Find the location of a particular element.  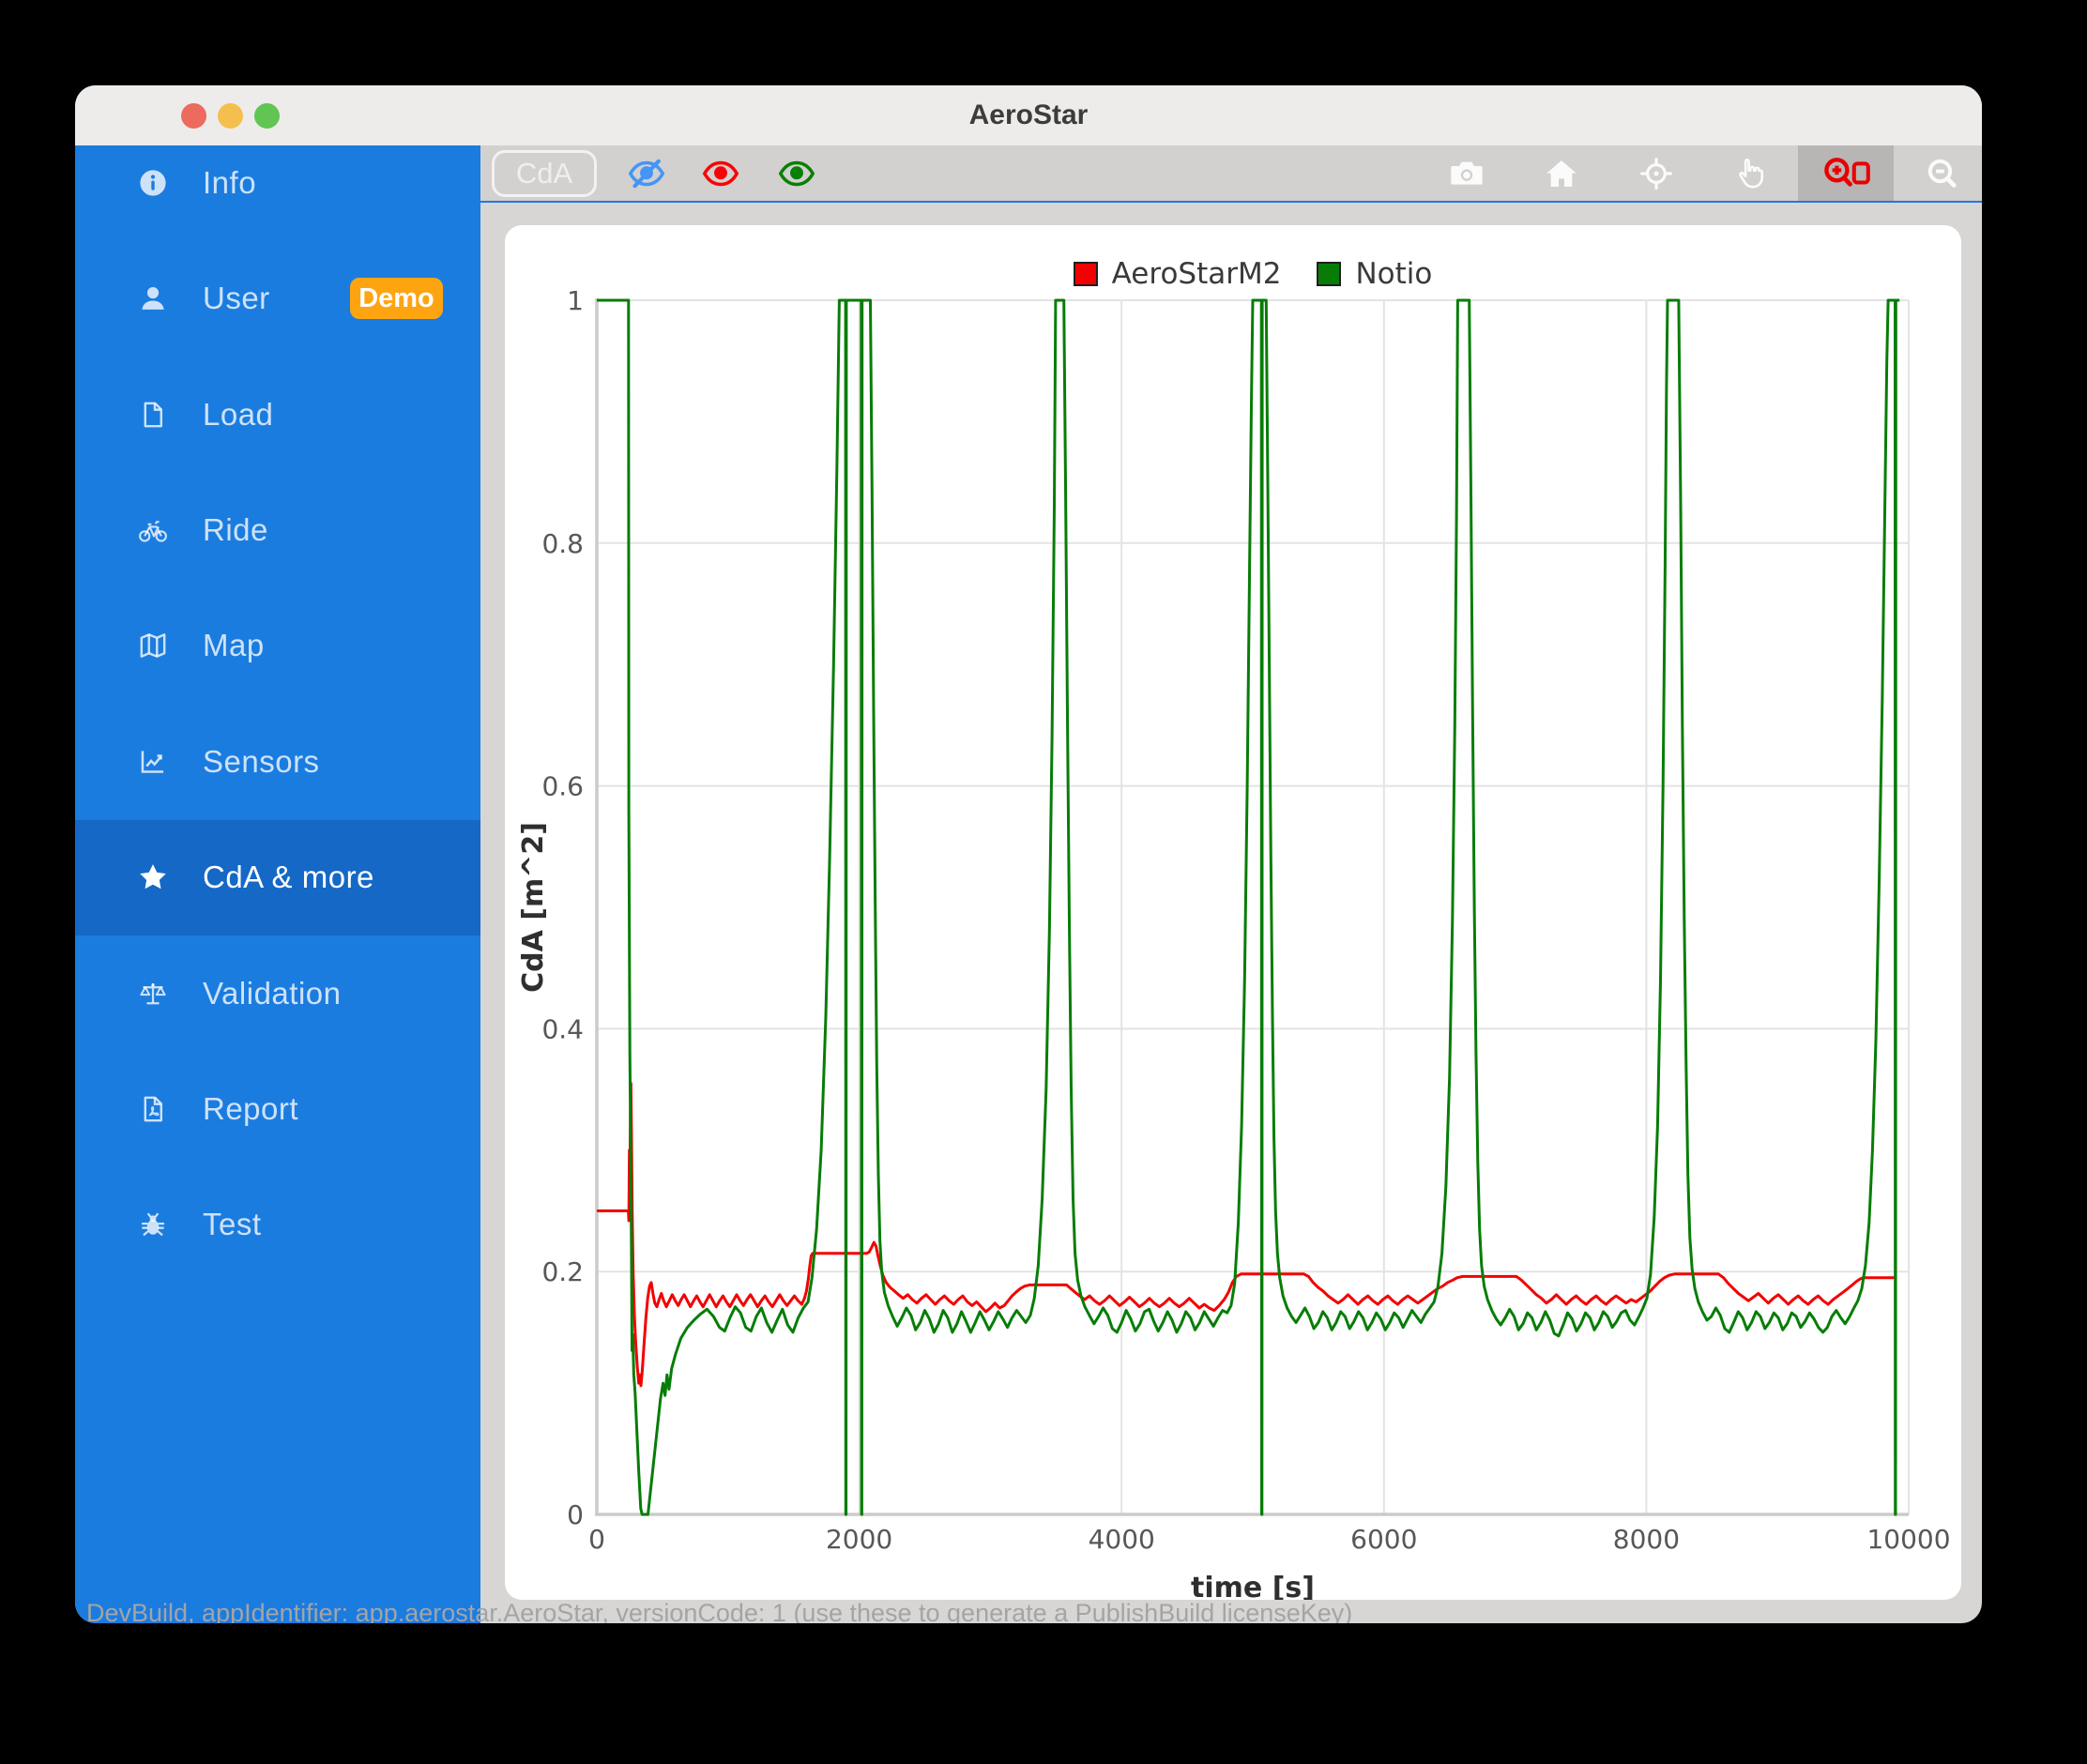

select-tool-button is located at coordinates (1751, 173).